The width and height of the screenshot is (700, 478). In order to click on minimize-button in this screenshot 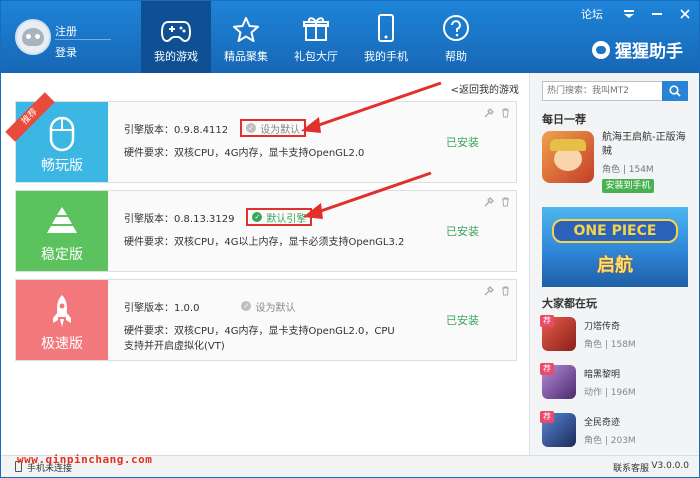, I will do `click(657, 14)`.